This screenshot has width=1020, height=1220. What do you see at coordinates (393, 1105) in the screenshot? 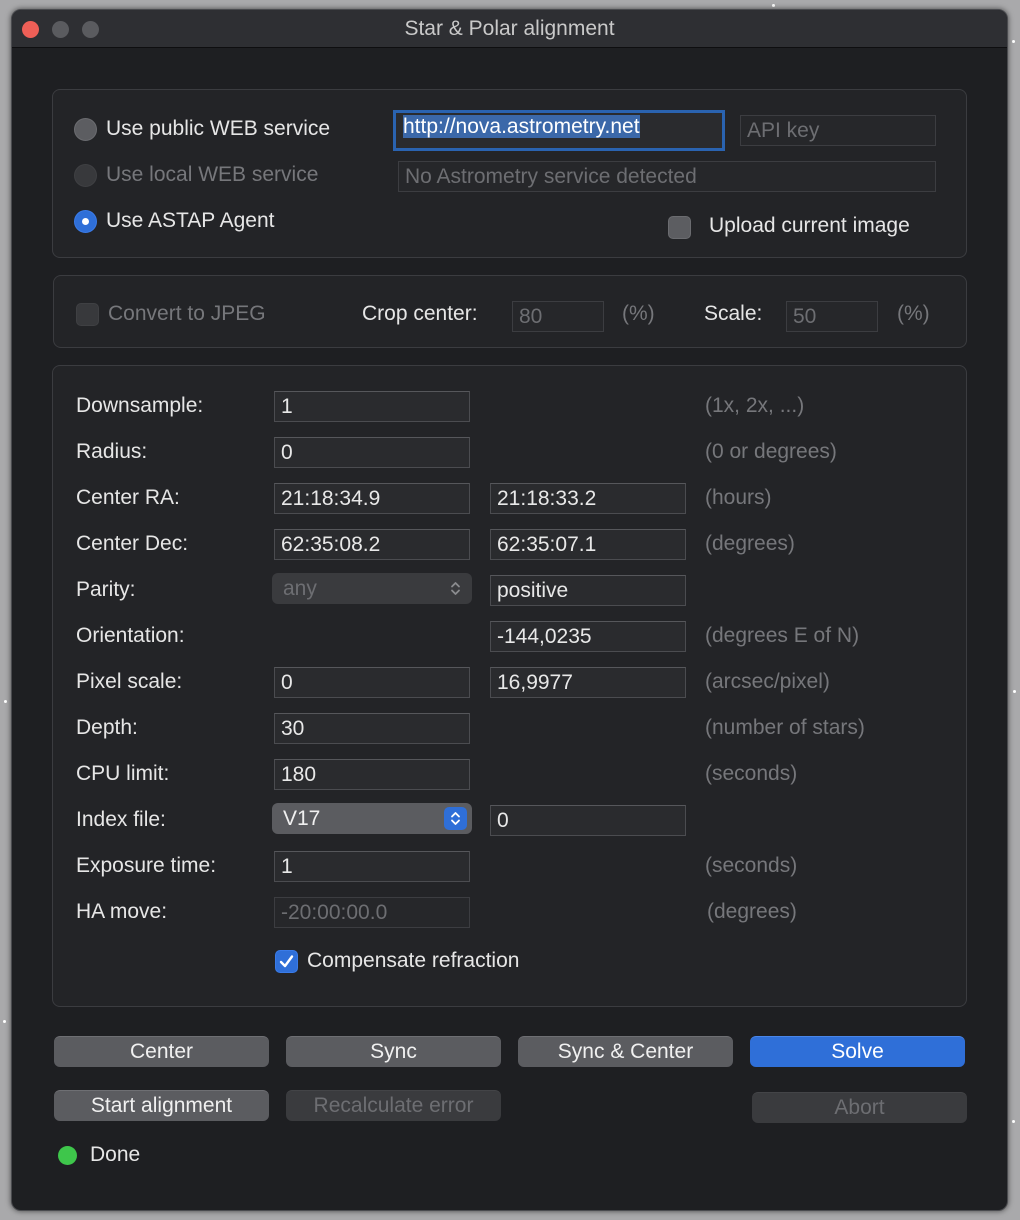
I see `recalculate-error-button: Recalculate error` at bounding box center [393, 1105].